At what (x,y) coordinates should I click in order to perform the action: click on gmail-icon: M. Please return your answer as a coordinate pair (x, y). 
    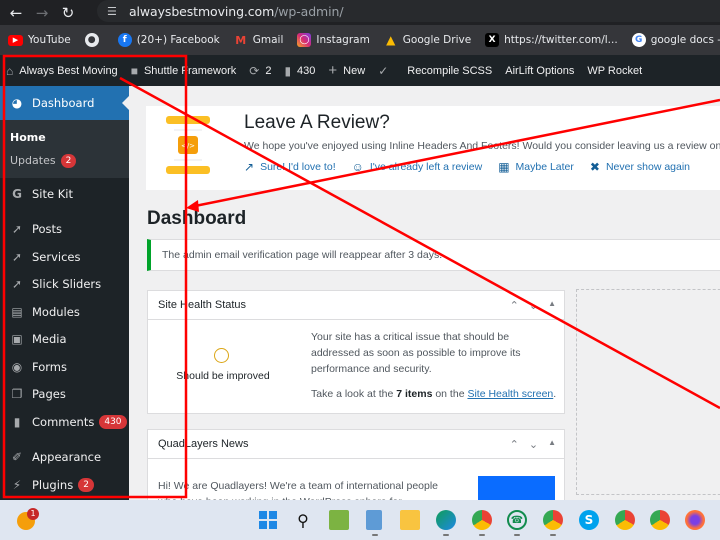
    Looking at the image, I should click on (241, 40).